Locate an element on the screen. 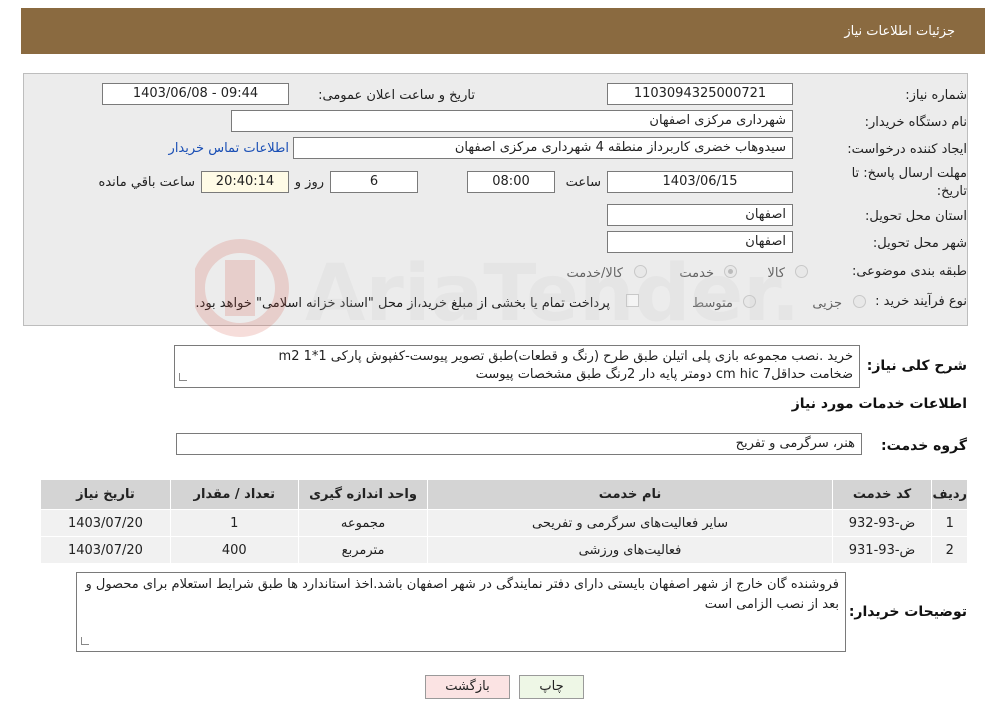 The width and height of the screenshot is (985, 719). buyer-contact-link: اطلاعات تماس خریدار is located at coordinates (229, 148).